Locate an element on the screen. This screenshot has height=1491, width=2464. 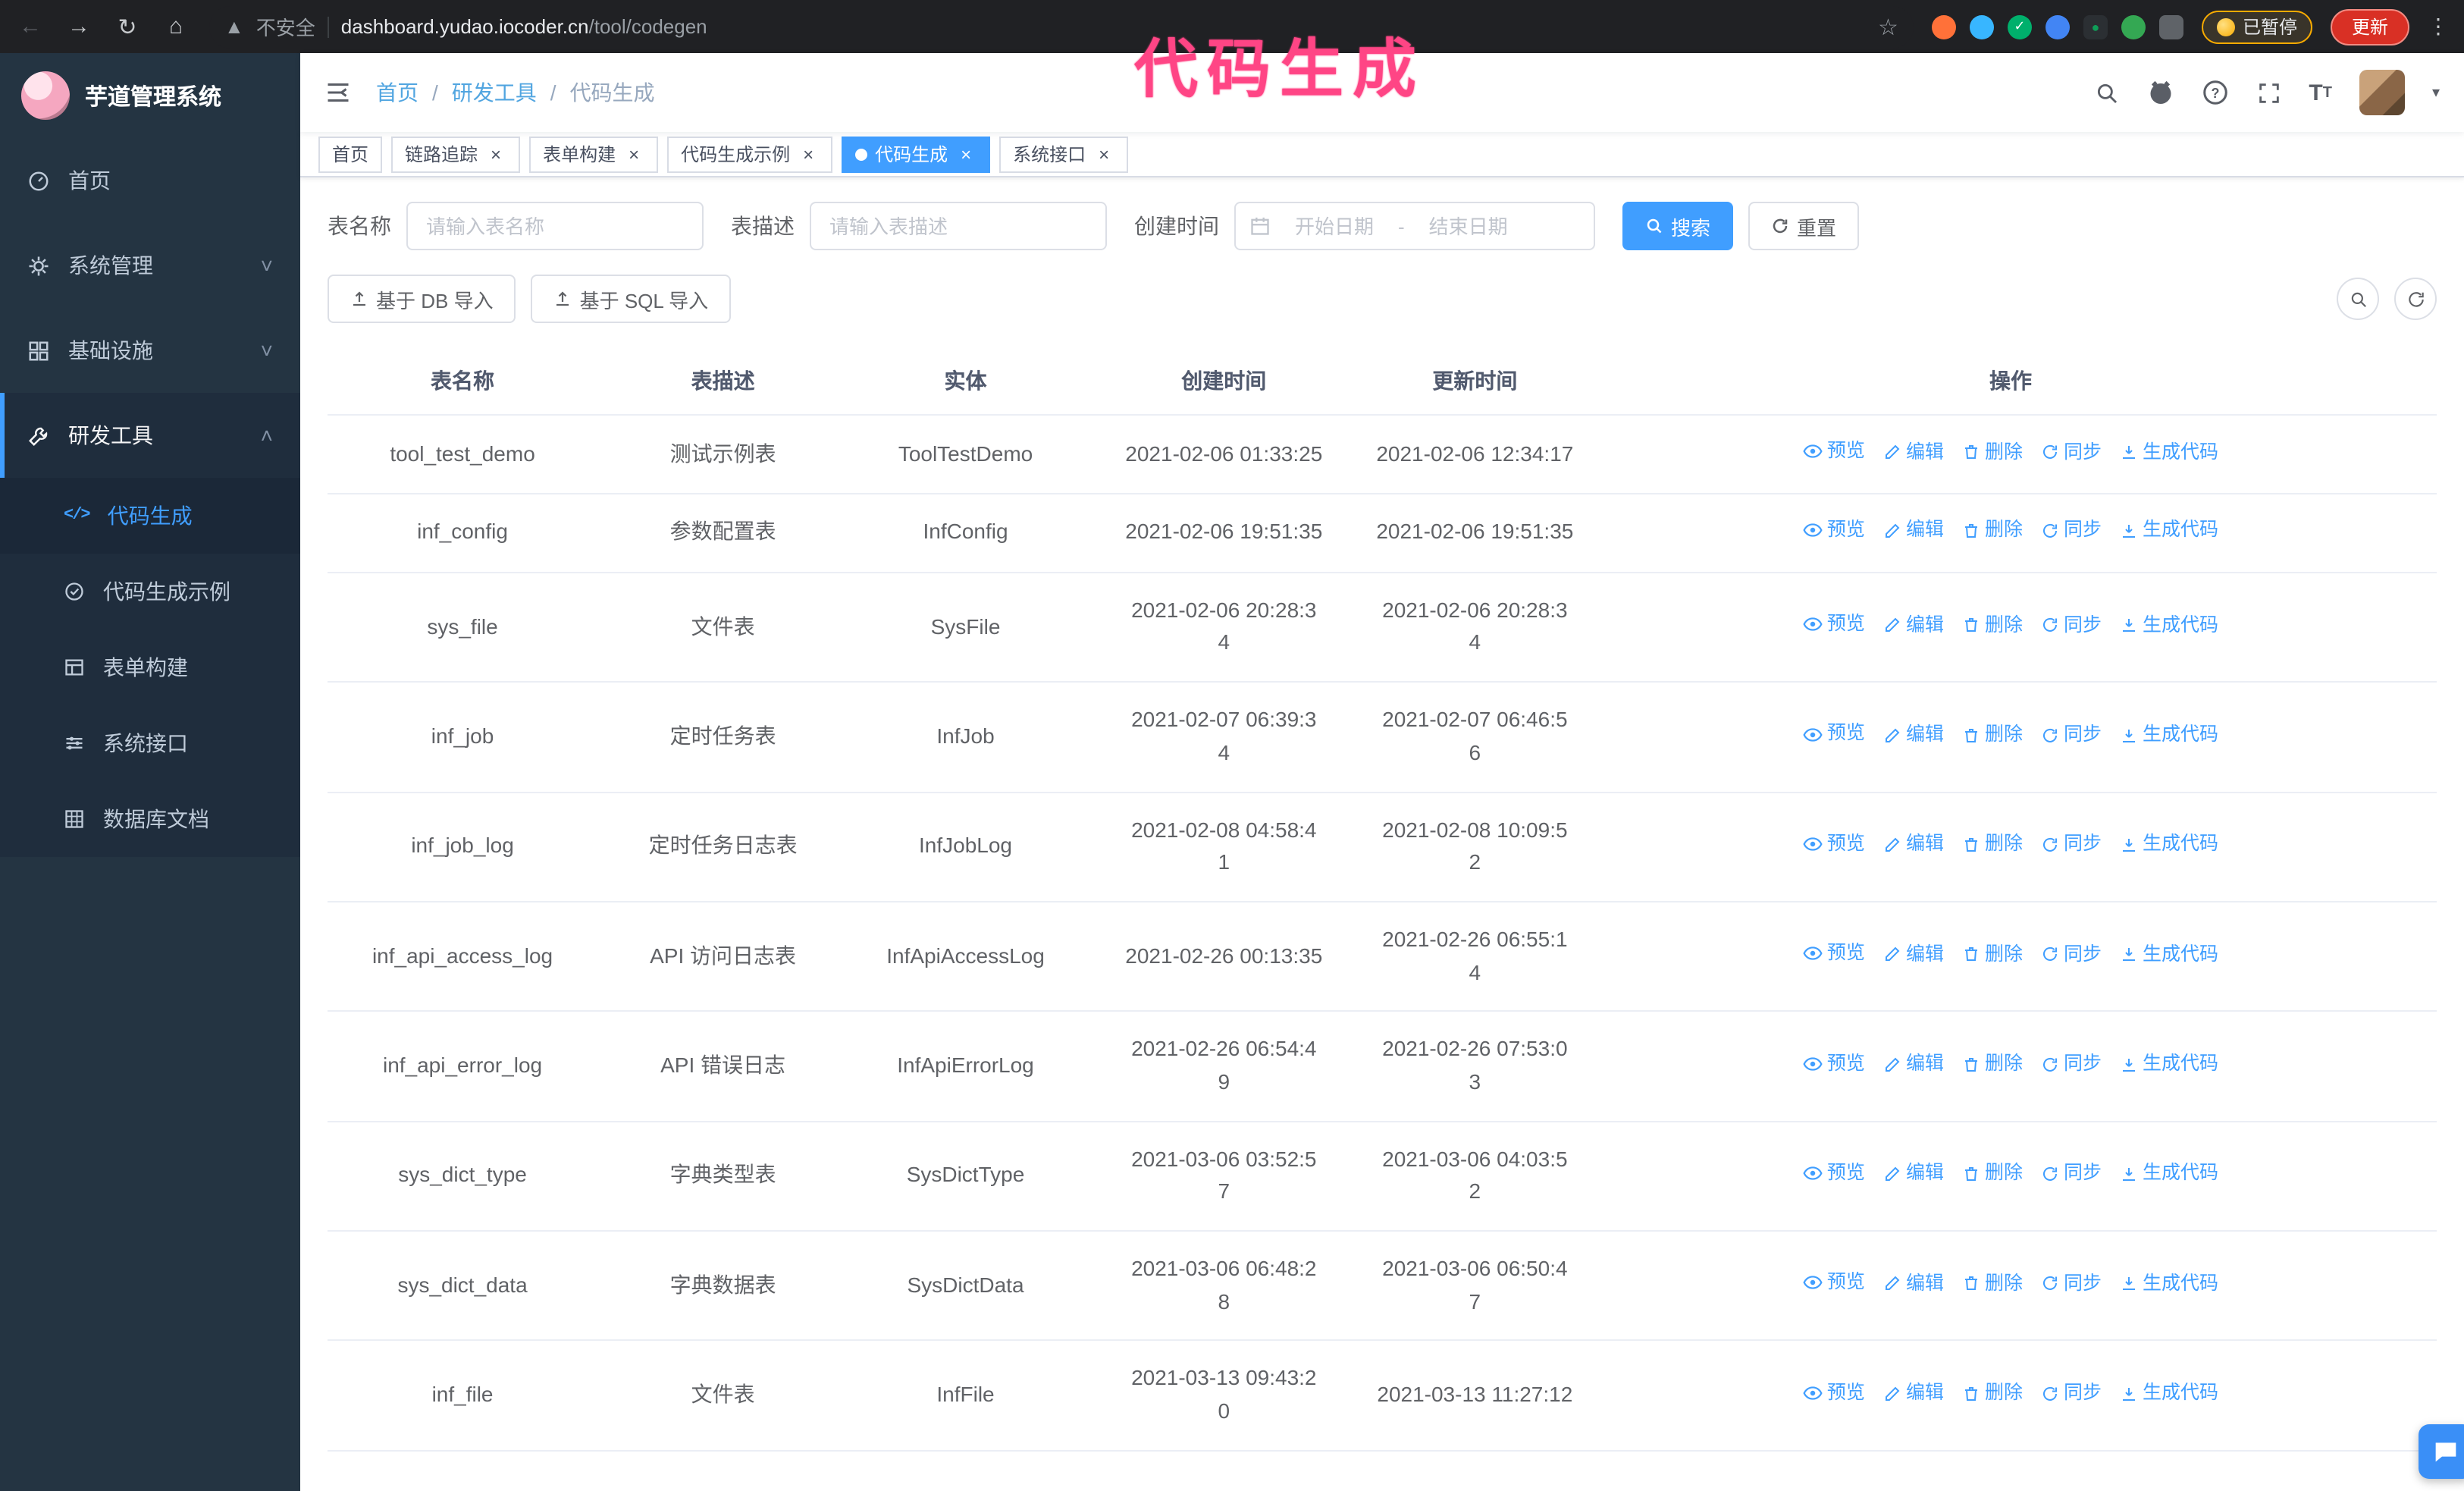
table-name-input is located at coordinates (555, 226).